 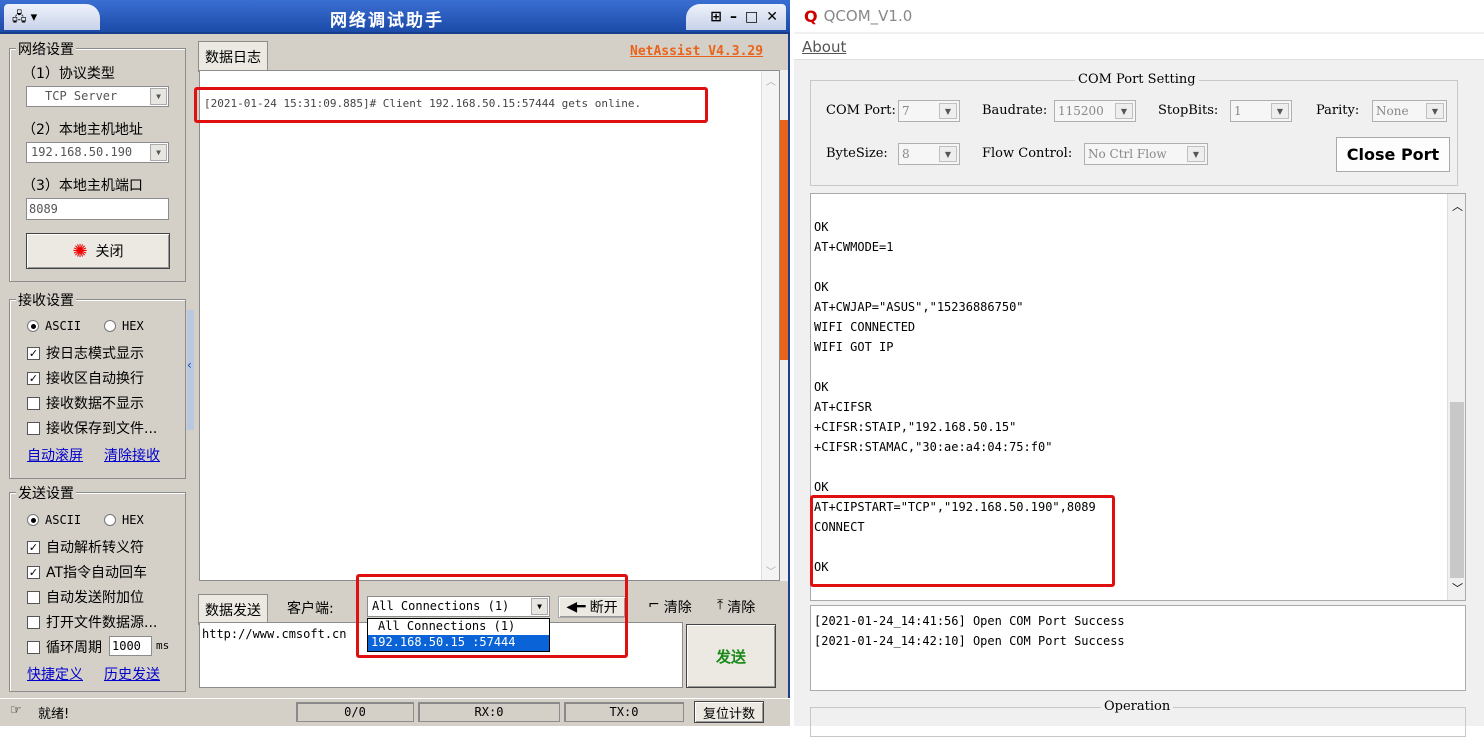 I want to click on dropdown-option-selected: 192.168.50.15 :57444, so click(x=458, y=643).